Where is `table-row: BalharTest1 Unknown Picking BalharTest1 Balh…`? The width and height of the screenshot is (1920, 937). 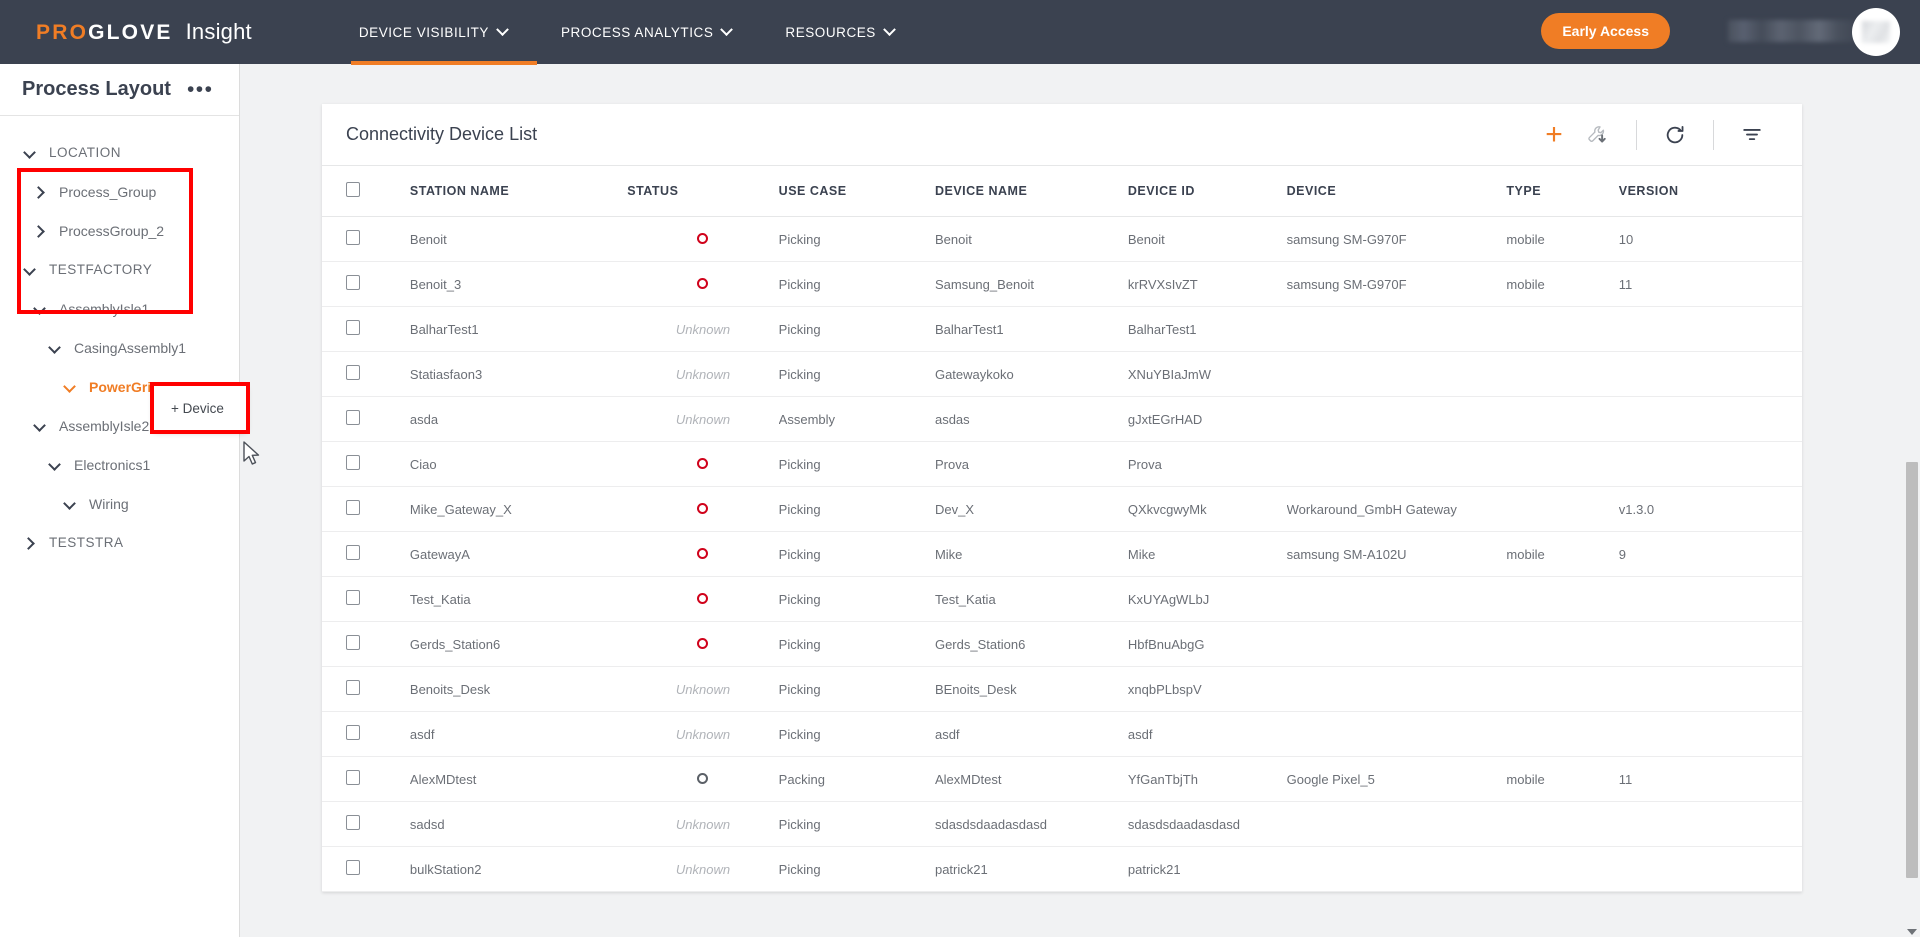 table-row: BalharTest1 Unknown Picking BalharTest1 Balh… is located at coordinates (1062, 329).